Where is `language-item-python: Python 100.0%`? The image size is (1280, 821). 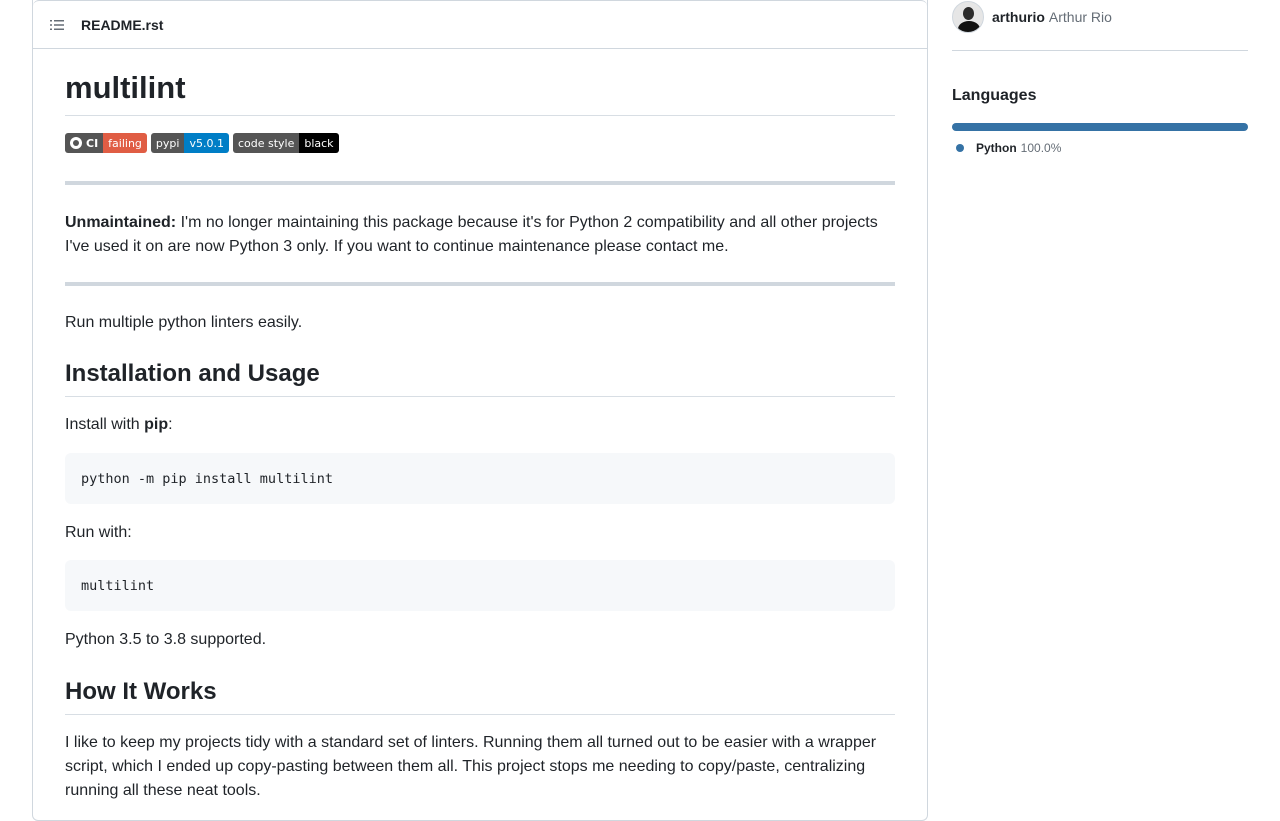
language-item-python: Python 100.0% is located at coordinates (1102, 148).